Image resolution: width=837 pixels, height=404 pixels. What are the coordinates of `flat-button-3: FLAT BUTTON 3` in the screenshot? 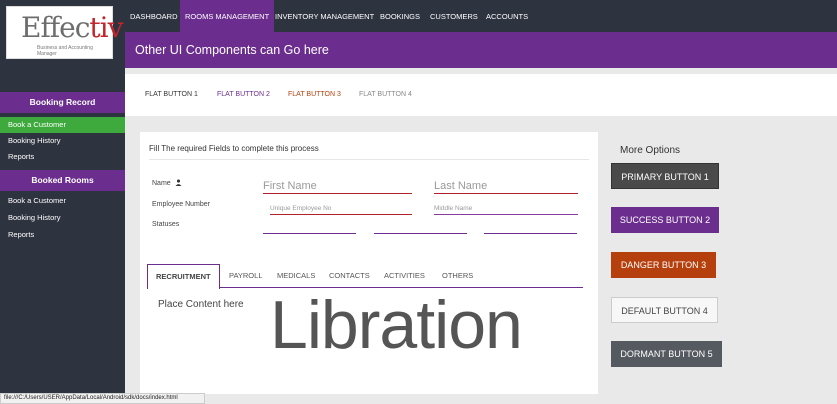 It's located at (314, 94).